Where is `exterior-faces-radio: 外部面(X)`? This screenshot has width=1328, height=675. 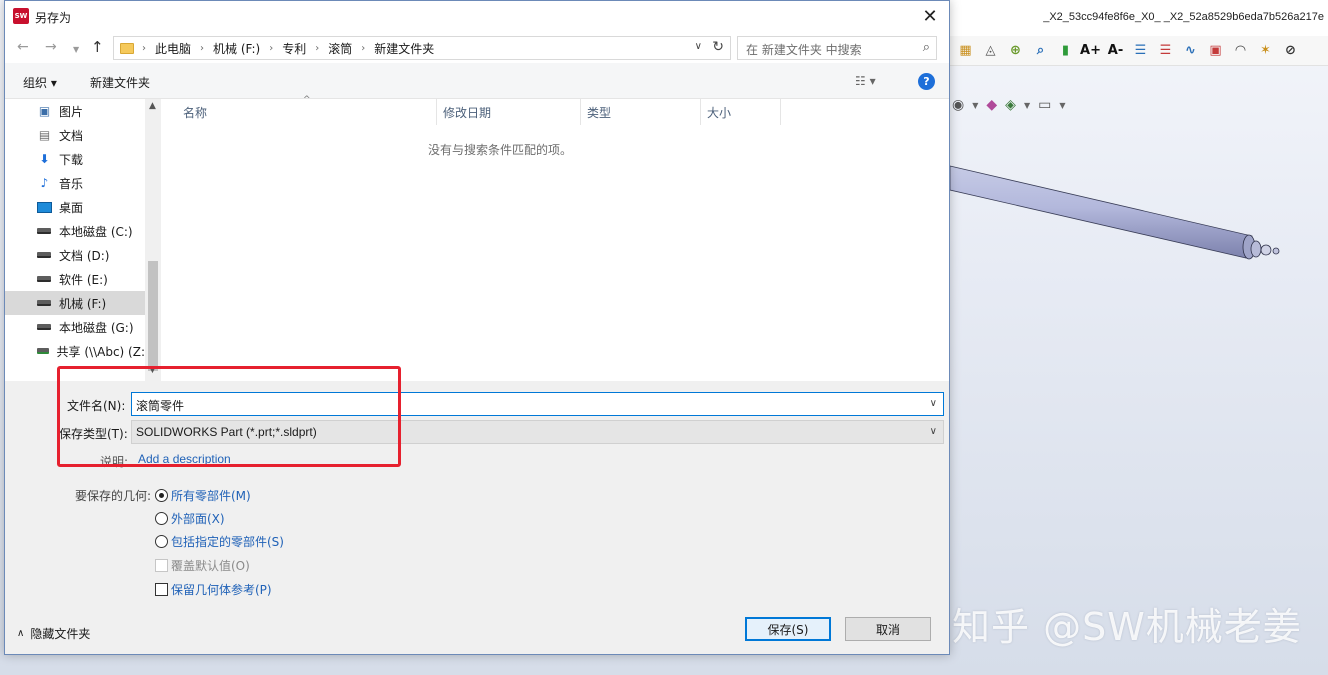 exterior-faces-radio: 外部面(X) is located at coordinates (190, 518).